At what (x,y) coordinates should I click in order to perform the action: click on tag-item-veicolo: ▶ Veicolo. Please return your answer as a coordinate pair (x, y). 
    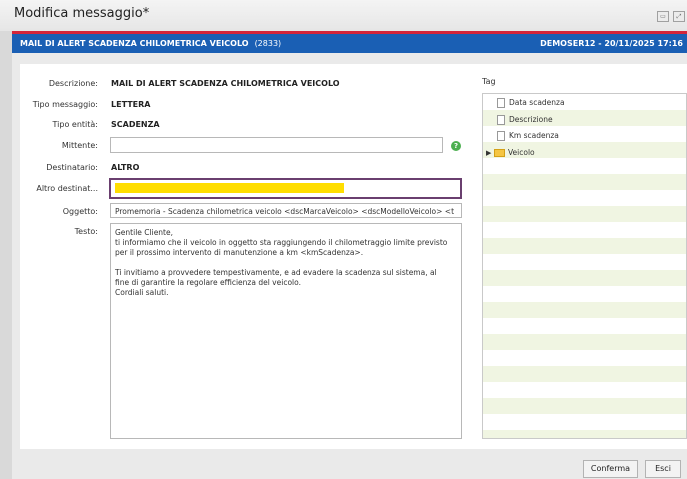
    Looking at the image, I should click on (510, 153).